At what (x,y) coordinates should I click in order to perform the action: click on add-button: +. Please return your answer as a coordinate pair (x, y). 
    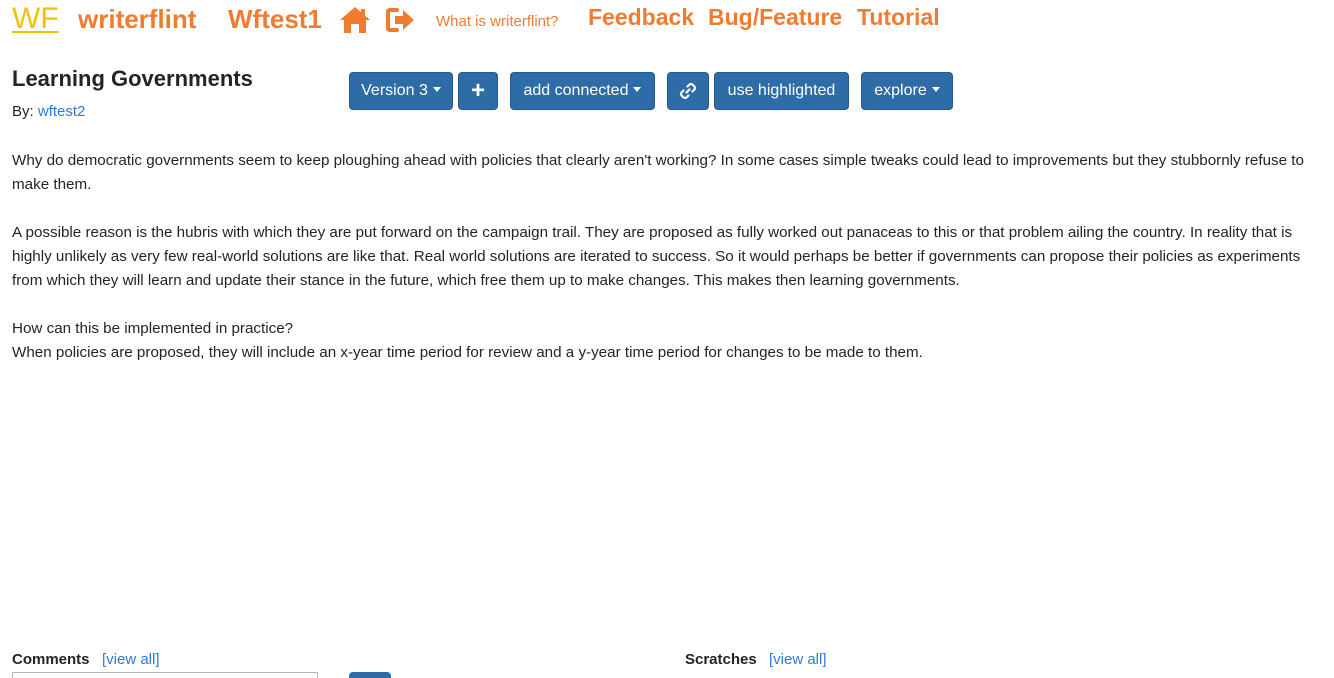
    Looking at the image, I should click on (478, 91).